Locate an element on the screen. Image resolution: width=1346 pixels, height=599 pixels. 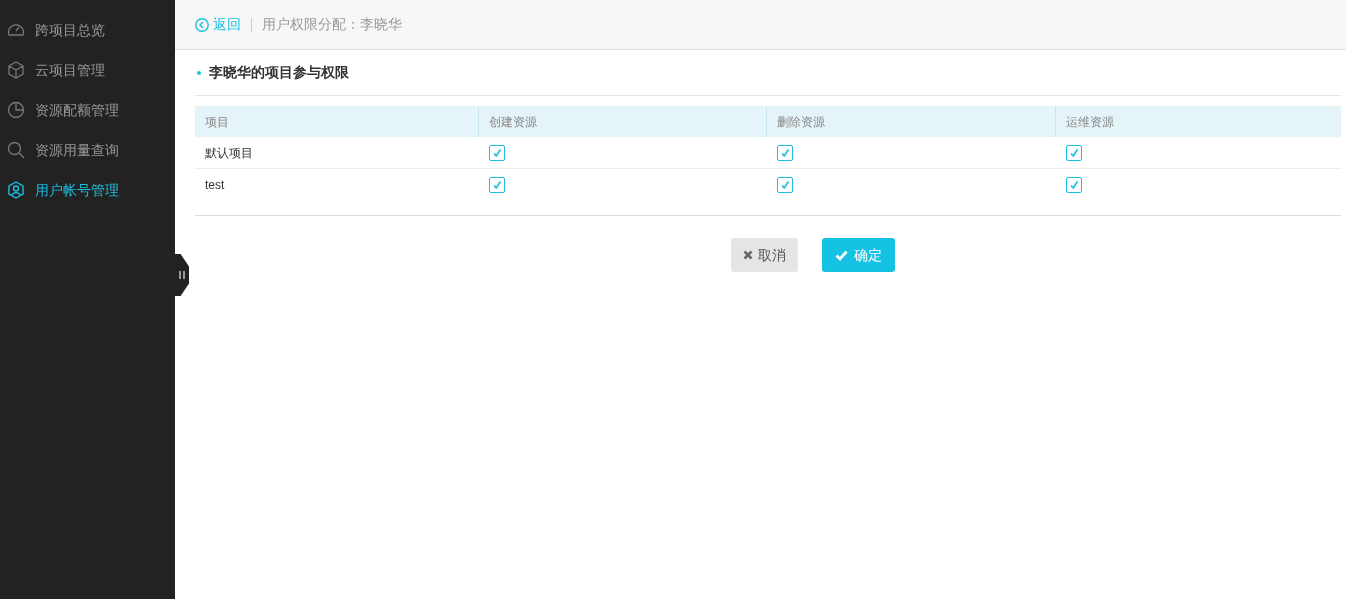
sidebar-toggle is located at coordinates (182, 275).